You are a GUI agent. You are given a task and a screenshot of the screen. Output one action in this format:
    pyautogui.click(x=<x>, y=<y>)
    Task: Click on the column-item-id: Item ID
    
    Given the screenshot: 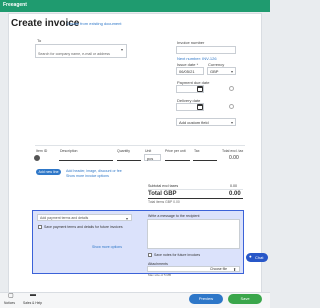 What is the action you would take?
    pyautogui.click(x=42, y=151)
    